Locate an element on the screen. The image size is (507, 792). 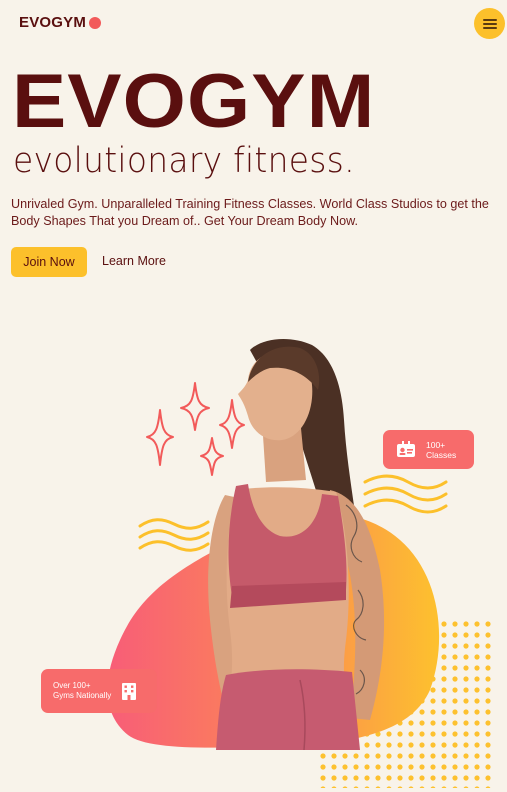
sparkles-decoration is located at coordinates (195, 429).